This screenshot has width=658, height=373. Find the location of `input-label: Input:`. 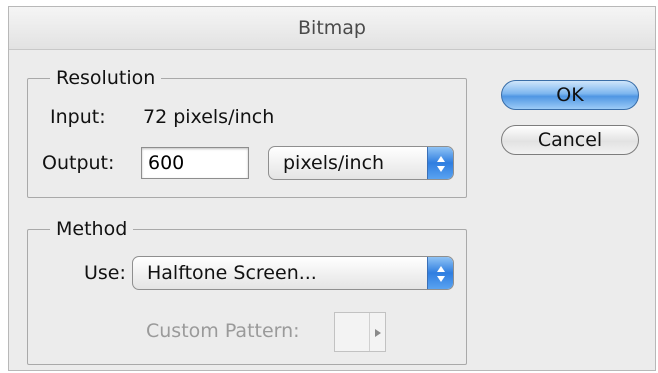

input-label: Input: is located at coordinates (78, 117).